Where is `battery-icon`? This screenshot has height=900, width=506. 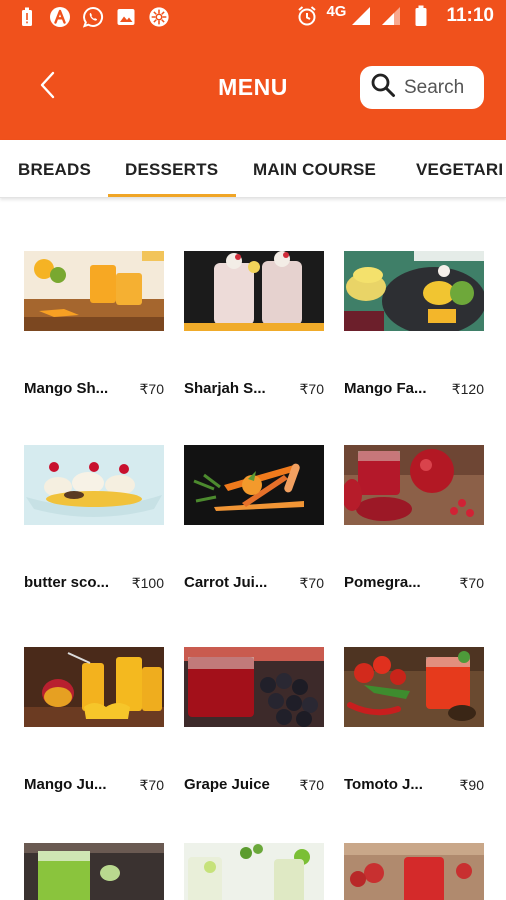
battery-icon is located at coordinates (421, 16).